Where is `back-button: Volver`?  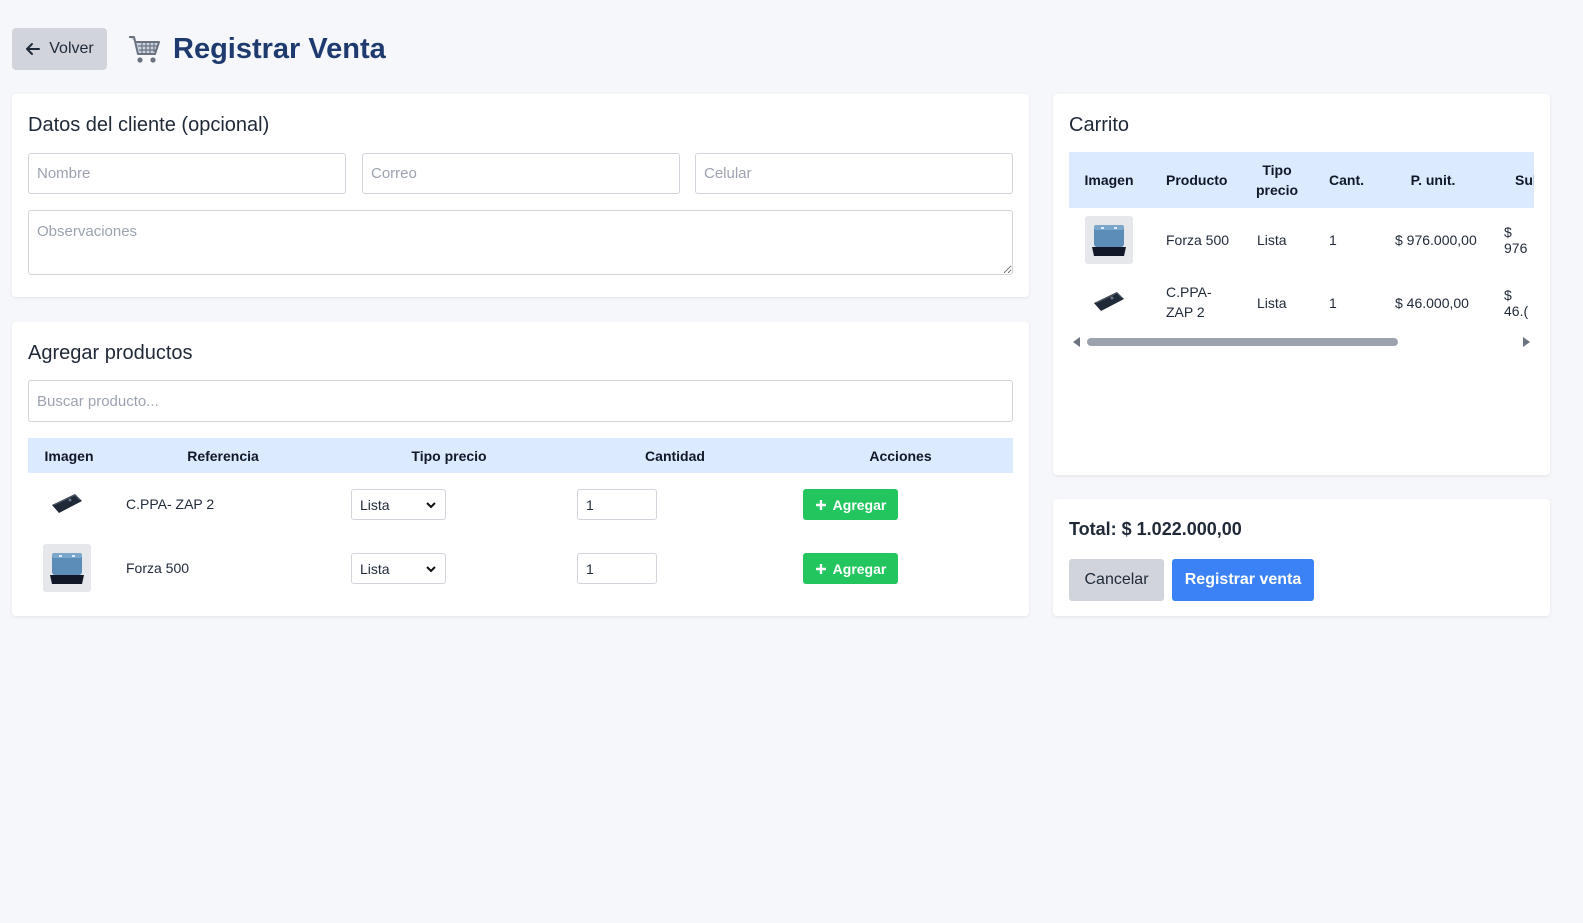
back-button: Volver is located at coordinates (59, 49).